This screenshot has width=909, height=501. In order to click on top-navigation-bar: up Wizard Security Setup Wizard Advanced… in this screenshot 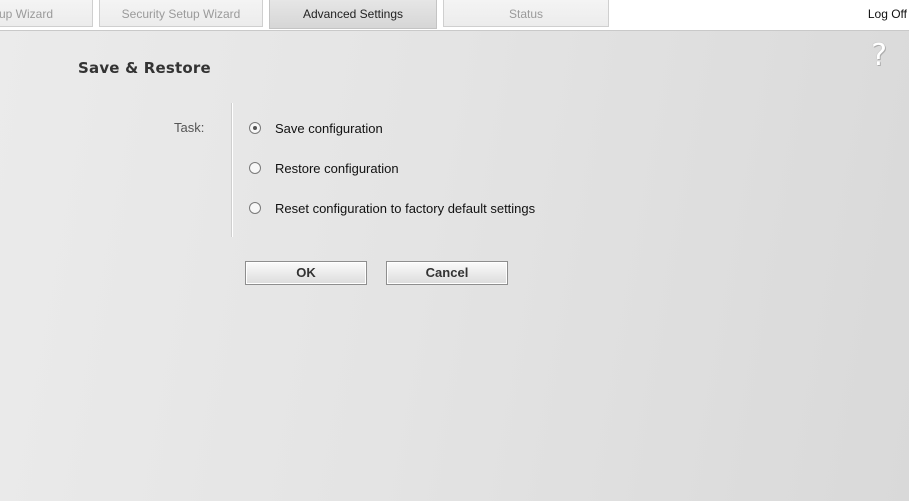, I will do `click(454, 15)`.